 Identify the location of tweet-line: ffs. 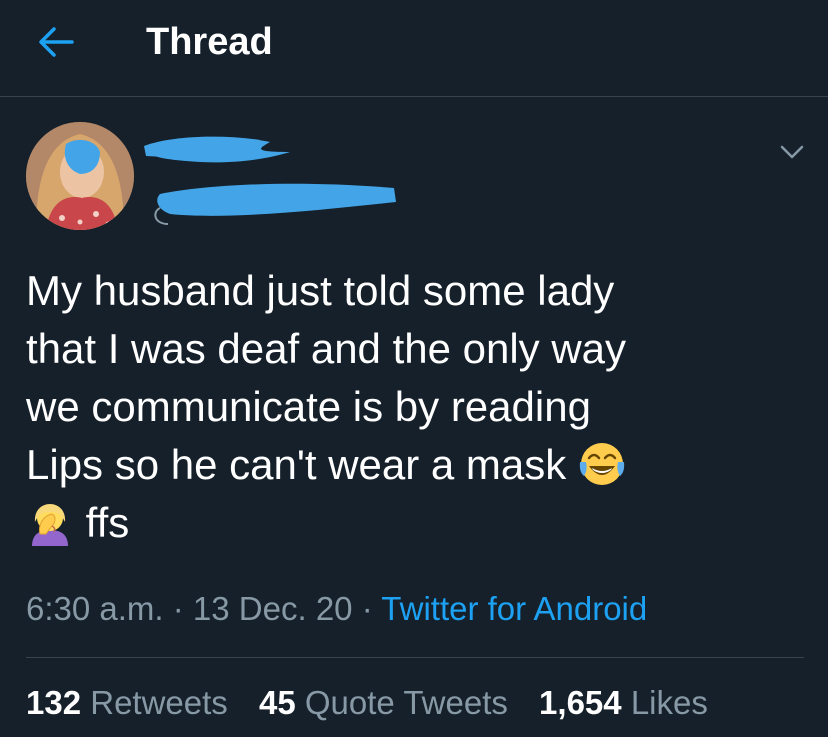
(416, 523).